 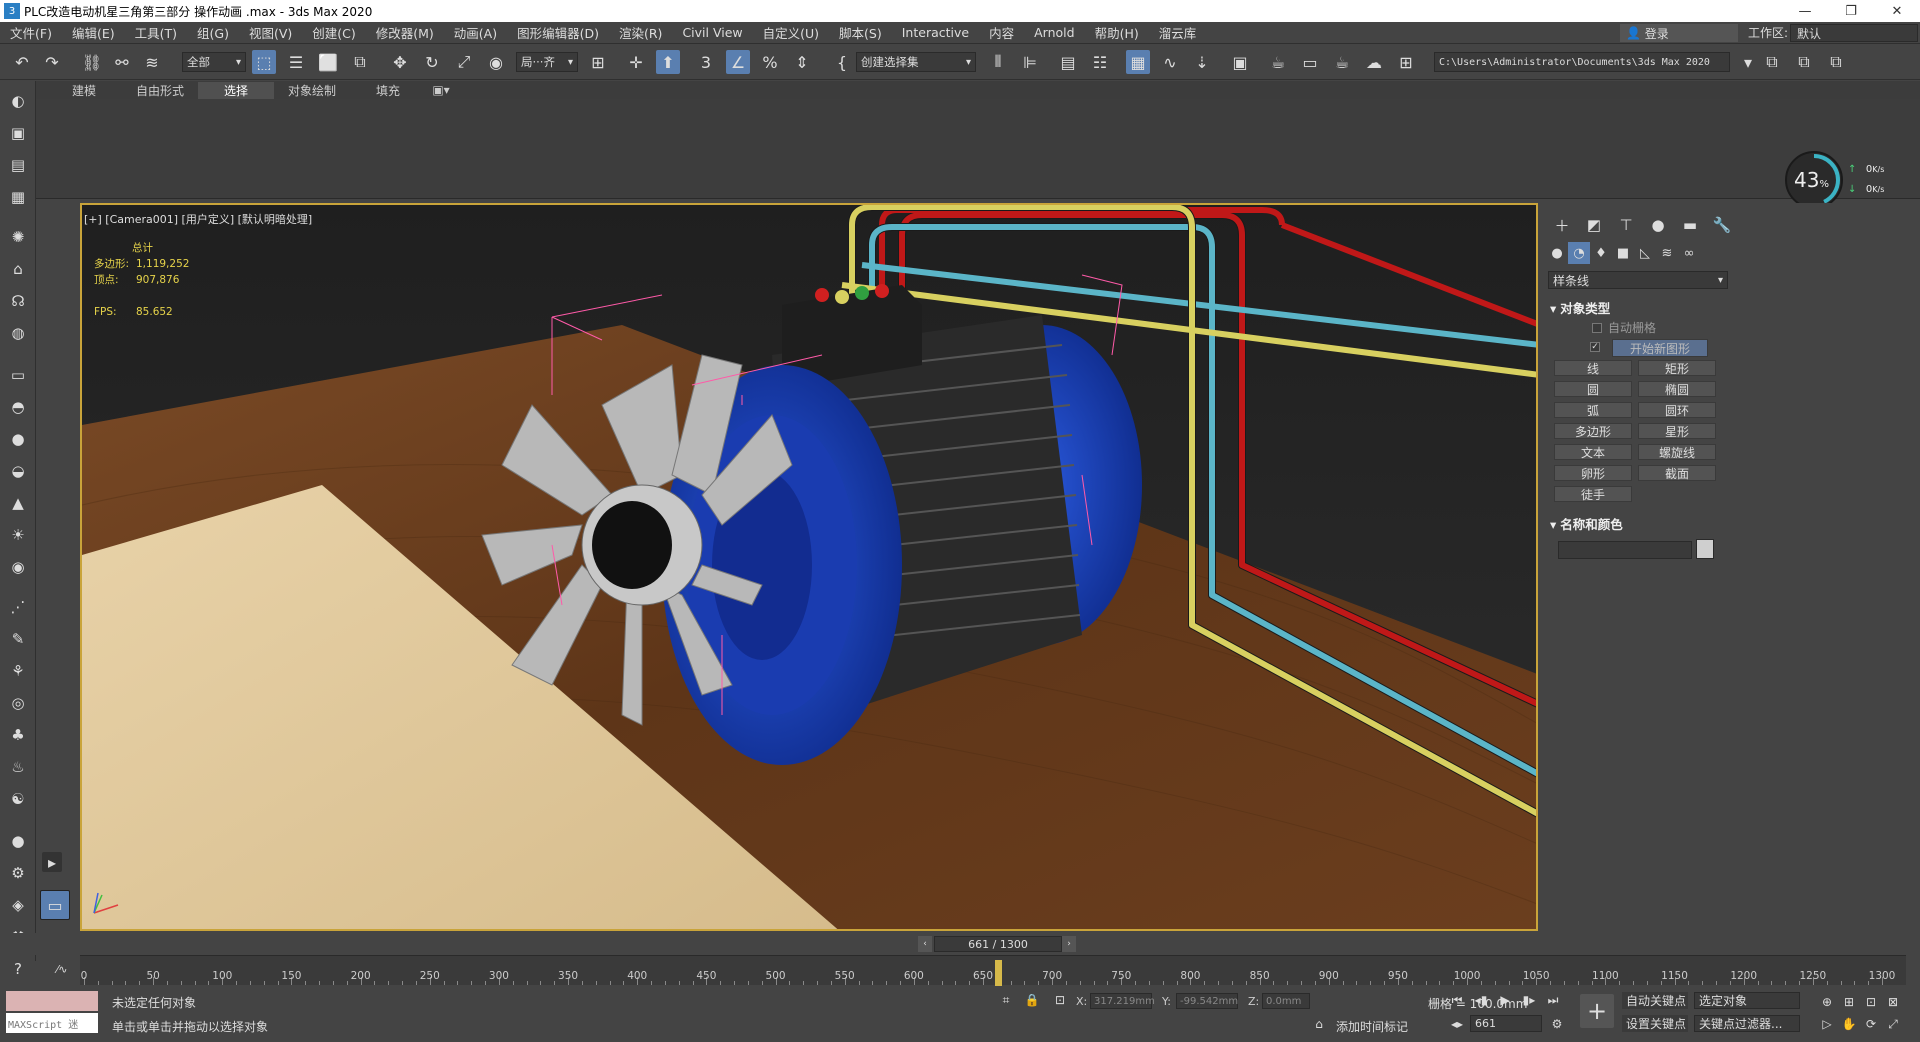 What do you see at coordinates (1593, 452) in the screenshot?
I see `shape-text-button: 文本` at bounding box center [1593, 452].